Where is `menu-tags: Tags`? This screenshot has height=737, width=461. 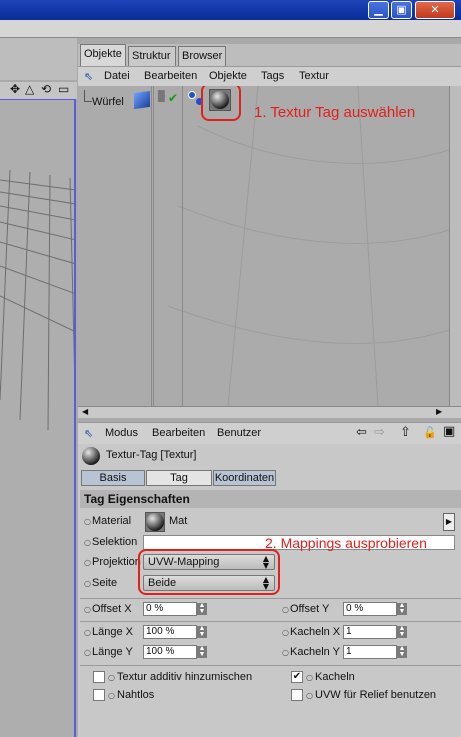
menu-tags: Tags is located at coordinates (272, 76).